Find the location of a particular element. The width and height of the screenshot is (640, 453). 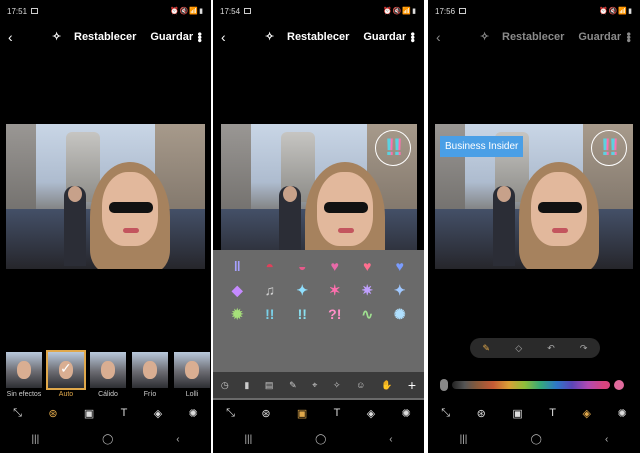

status-bar: 17:54 ⏰🔇📶▮ is located at coordinates (318, 11).